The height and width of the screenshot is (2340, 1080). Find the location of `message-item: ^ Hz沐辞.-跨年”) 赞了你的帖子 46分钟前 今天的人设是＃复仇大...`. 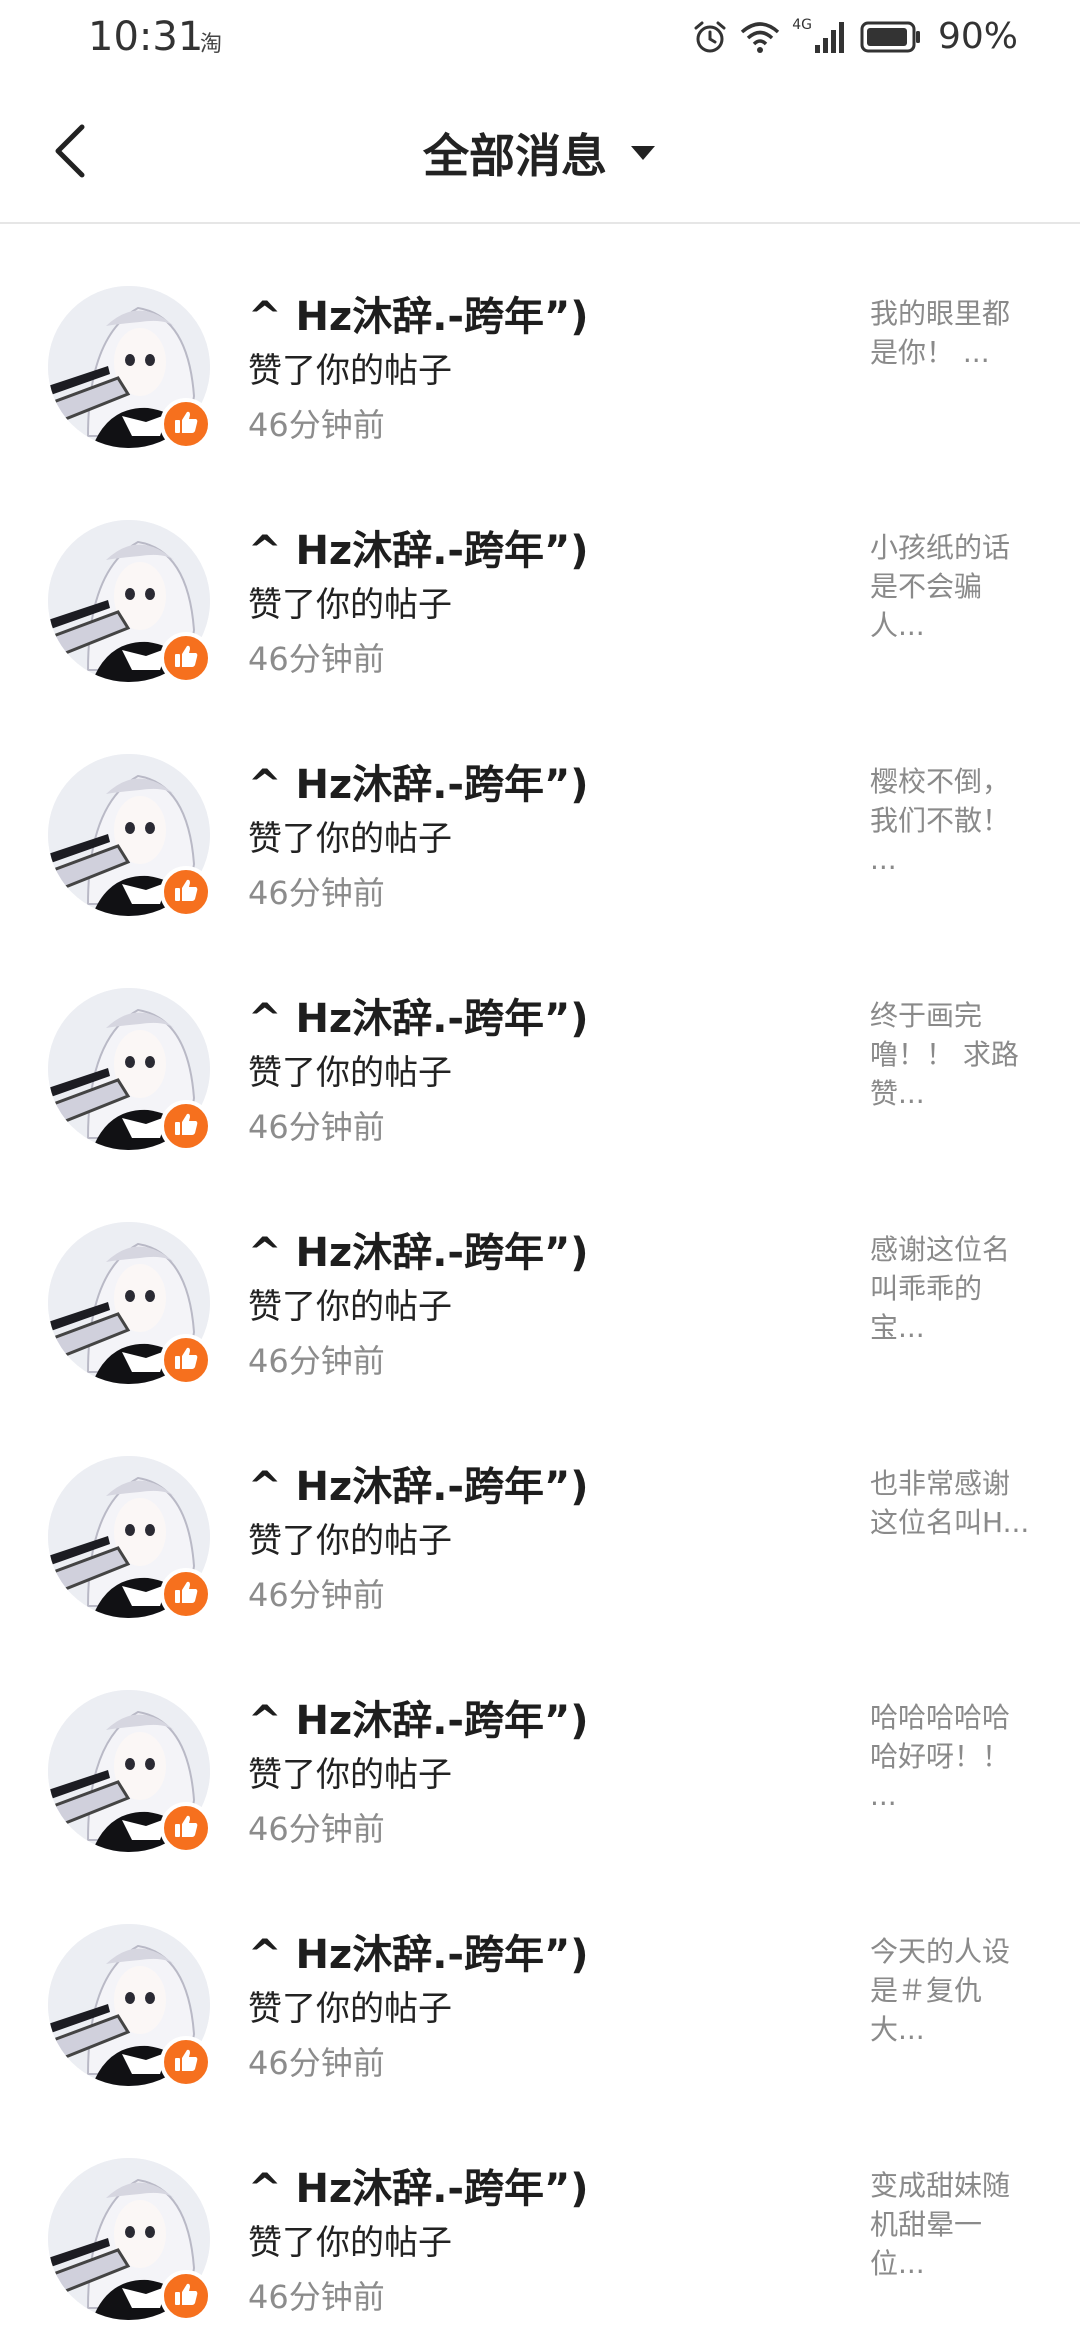

message-item: ^ Hz沐辞.-跨年”) 赞了你的帖子 46分钟前 今天的人设是＃复仇大... is located at coordinates (540, 1979).